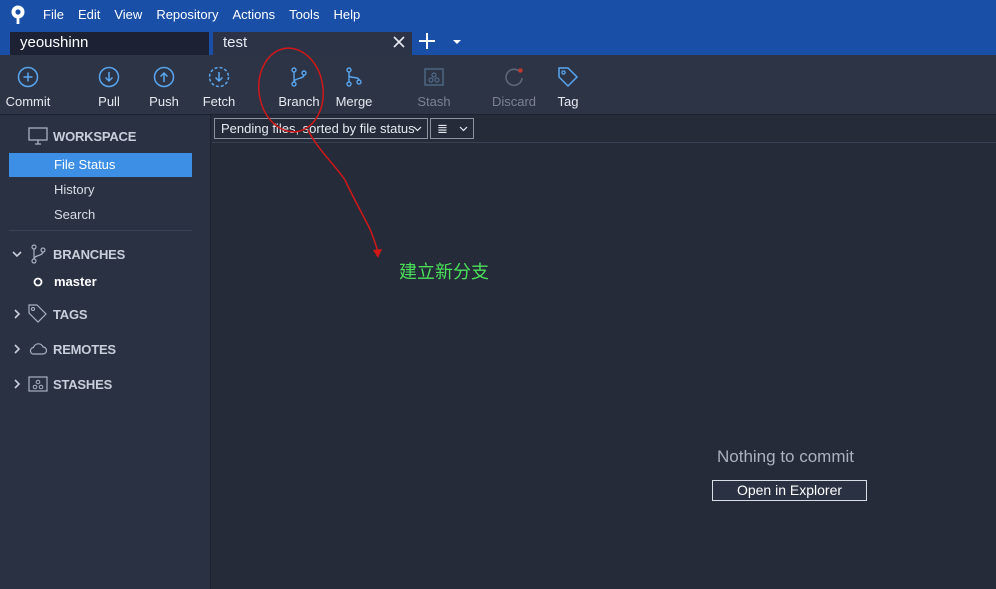  Describe the element at coordinates (18, 15) in the screenshot. I see `sourcetree-logo-icon` at that location.